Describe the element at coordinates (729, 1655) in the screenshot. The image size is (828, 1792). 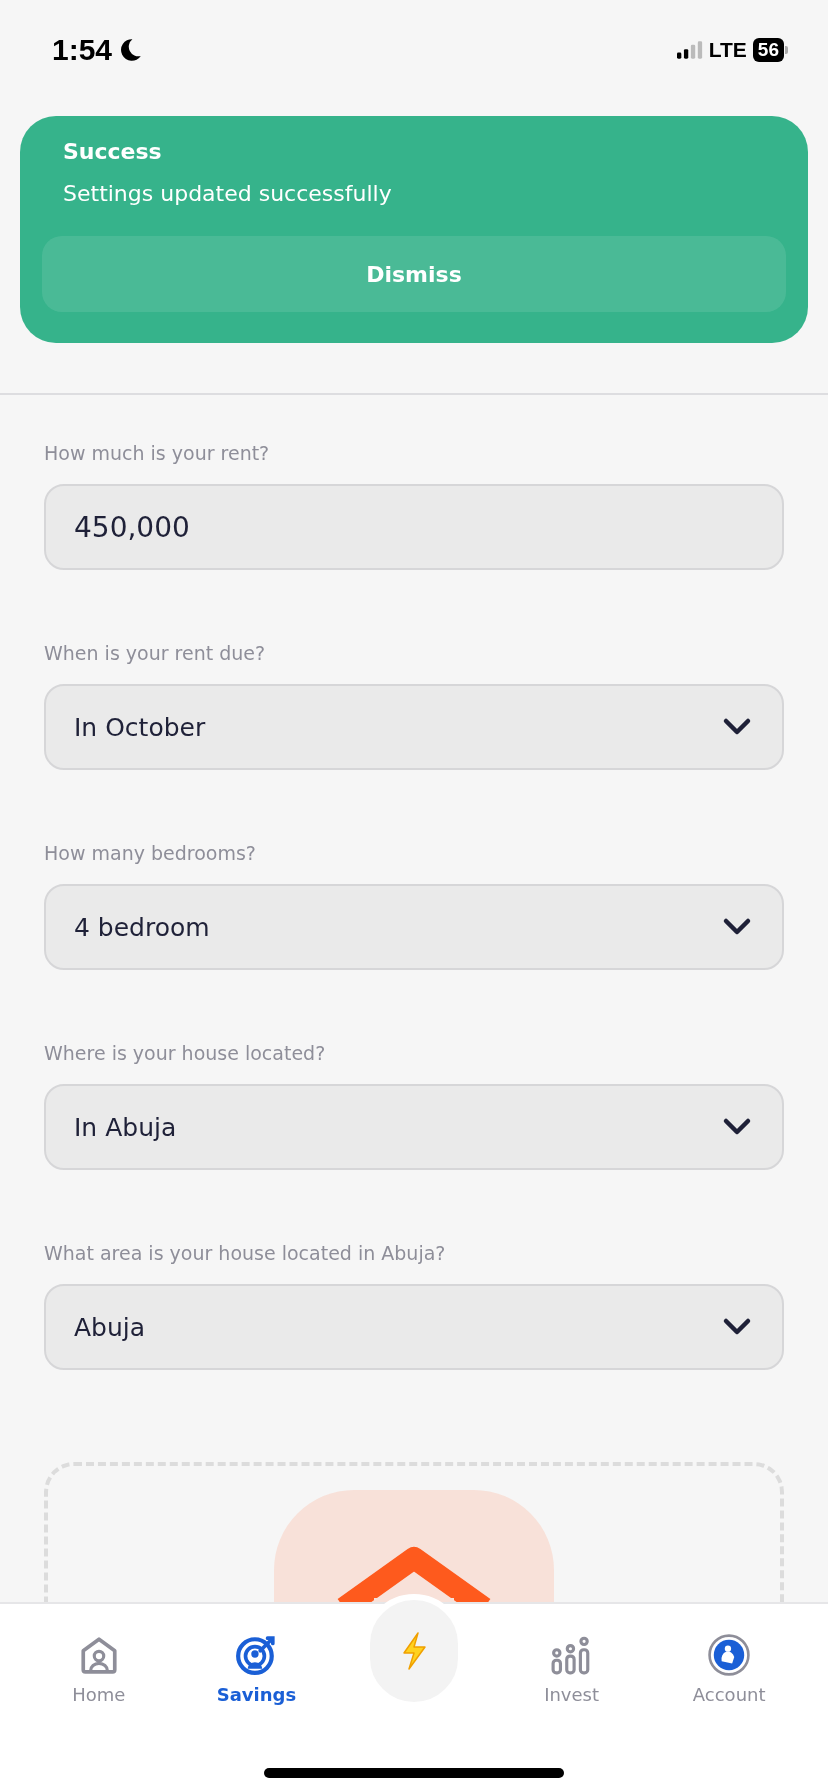
I see `account-icon` at that location.